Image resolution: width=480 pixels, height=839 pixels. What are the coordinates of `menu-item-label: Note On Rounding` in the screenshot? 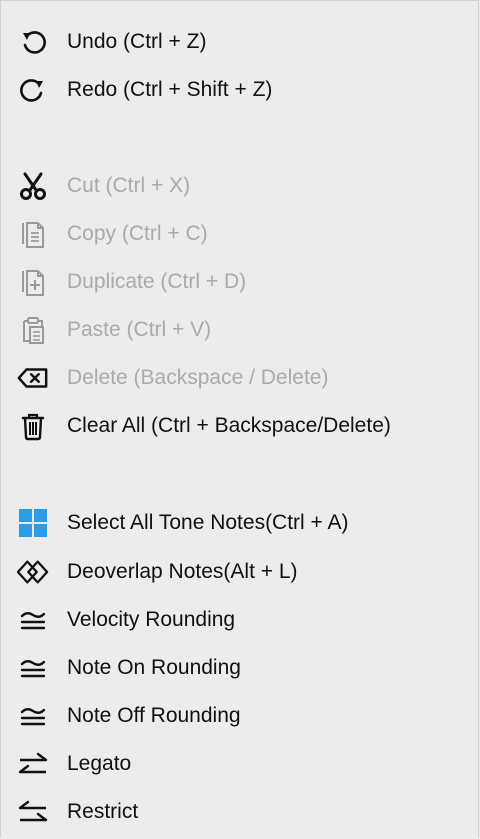 It's located at (154, 667).